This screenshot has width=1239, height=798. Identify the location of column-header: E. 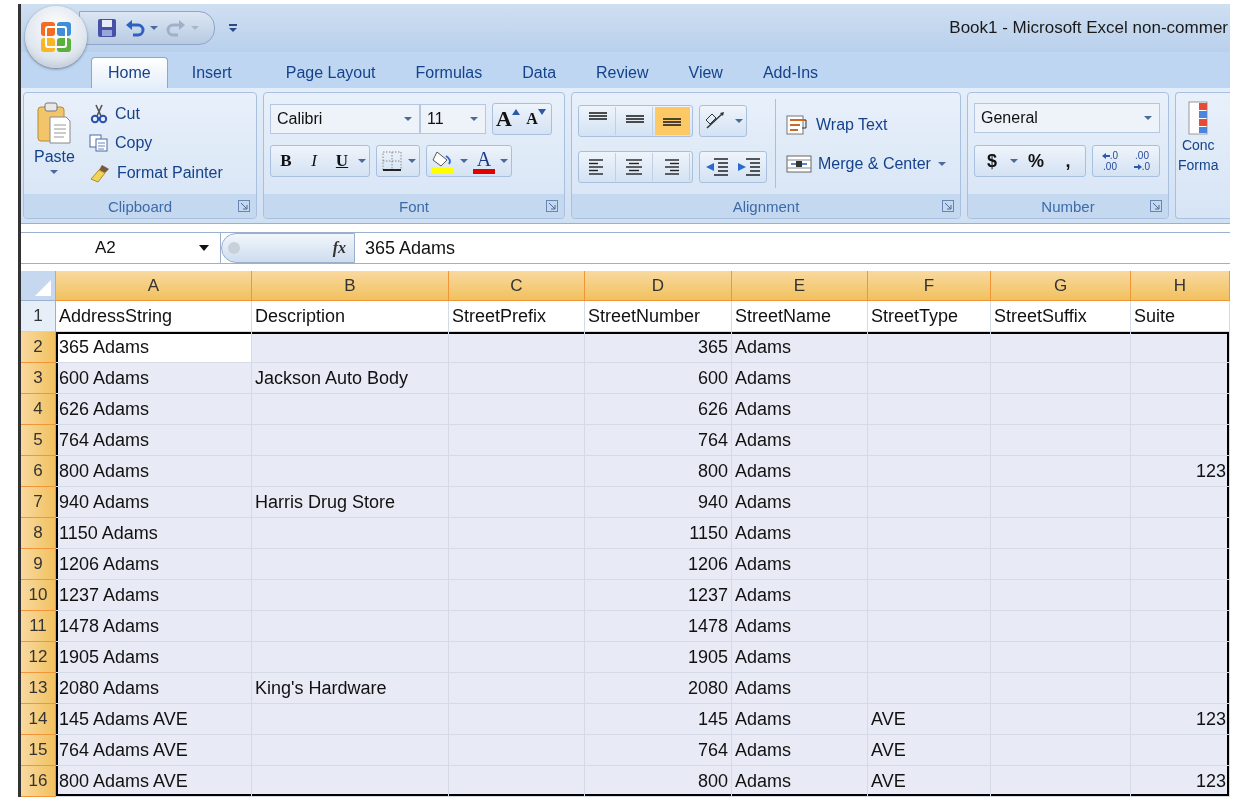
(800, 286).